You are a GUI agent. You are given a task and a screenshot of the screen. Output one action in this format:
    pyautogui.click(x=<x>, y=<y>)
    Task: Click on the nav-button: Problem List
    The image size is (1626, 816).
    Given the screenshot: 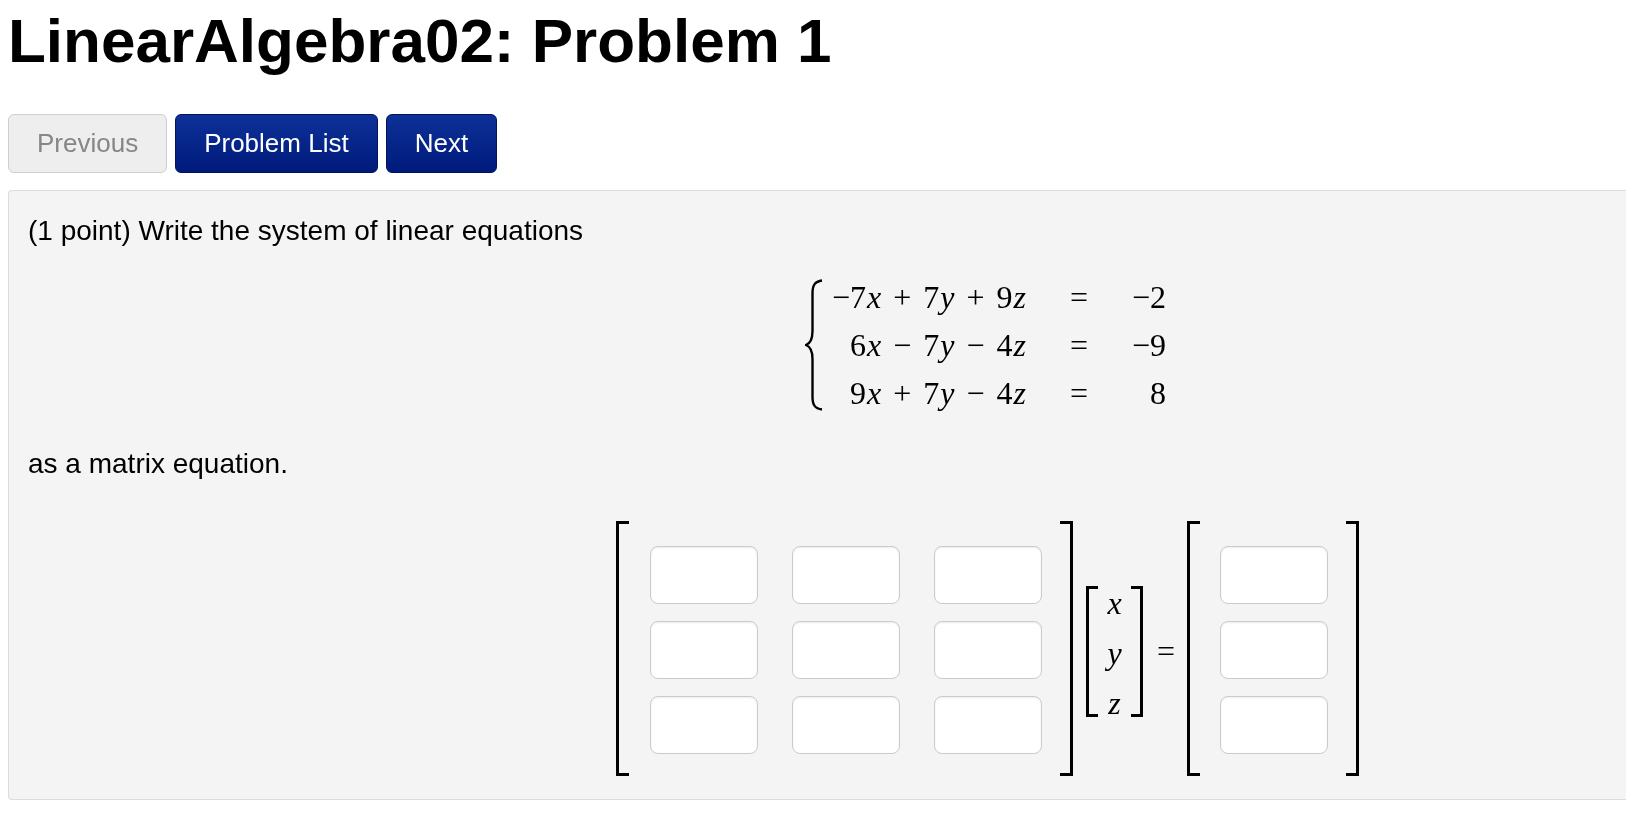 What is the action you would take?
    pyautogui.click(x=276, y=143)
    